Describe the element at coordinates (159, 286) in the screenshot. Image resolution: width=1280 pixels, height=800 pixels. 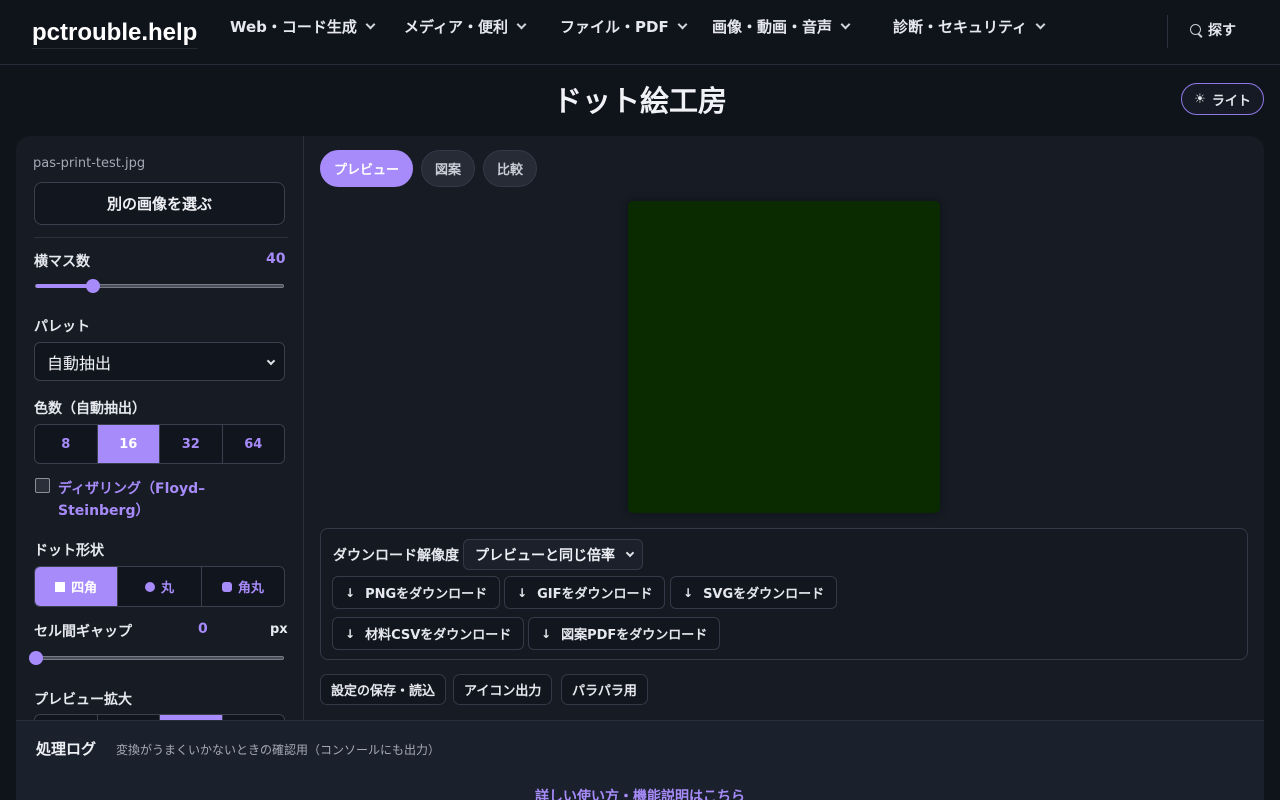
I see `columns-slider` at that location.